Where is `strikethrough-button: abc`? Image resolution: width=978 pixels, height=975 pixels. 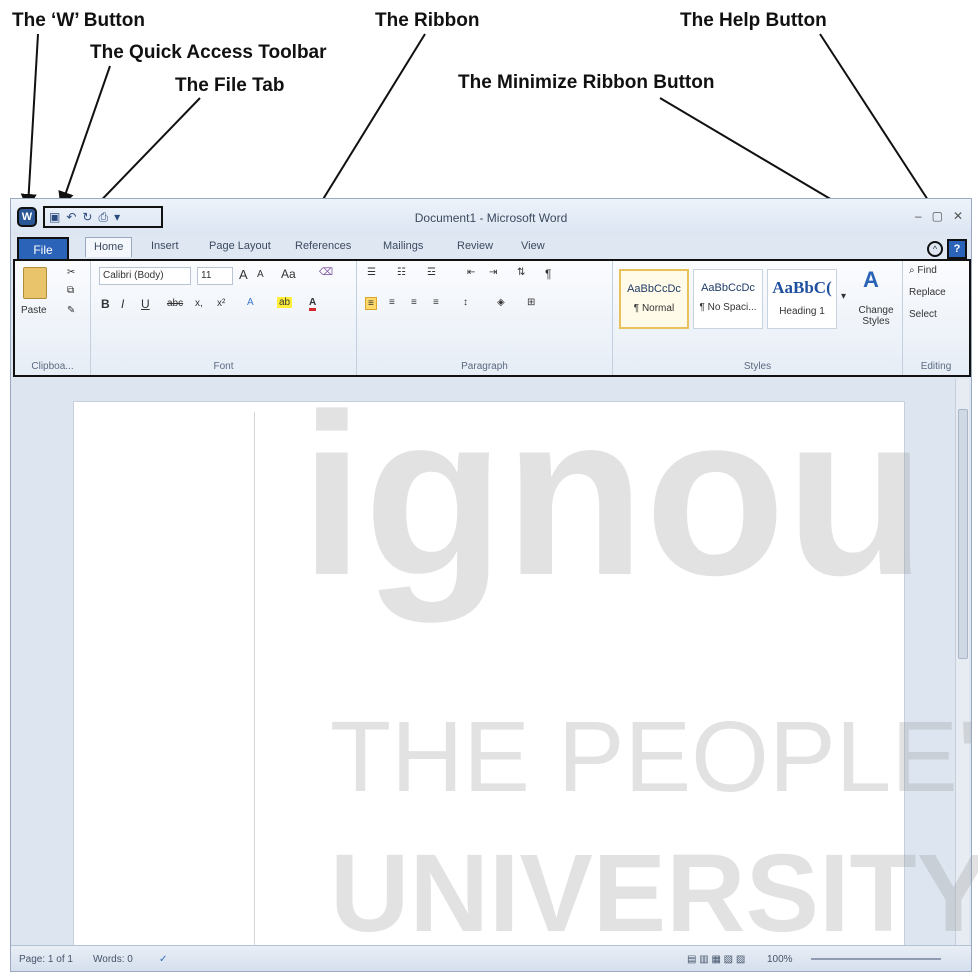
strikethrough-button: abc is located at coordinates (175, 303).